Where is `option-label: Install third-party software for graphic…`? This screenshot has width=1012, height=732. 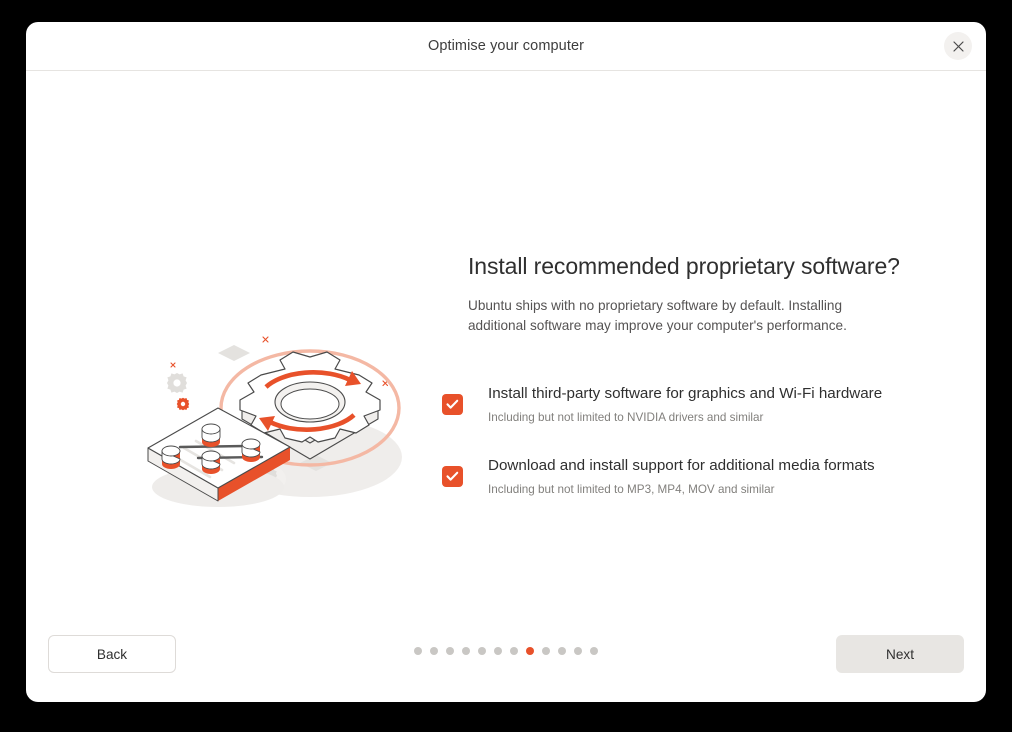
option-label: Install third-party software for graphic… is located at coordinates (685, 393).